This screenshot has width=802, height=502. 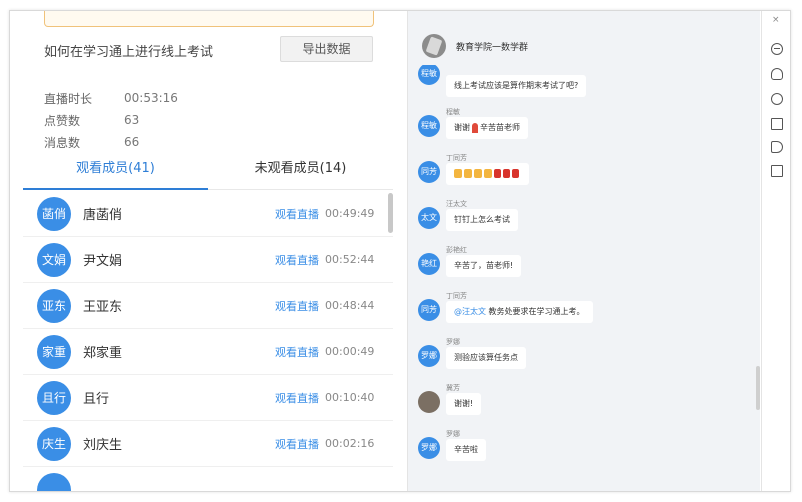 What do you see at coordinates (68, 98) in the screenshot?
I see `stat-label: 直播时长` at bounding box center [68, 98].